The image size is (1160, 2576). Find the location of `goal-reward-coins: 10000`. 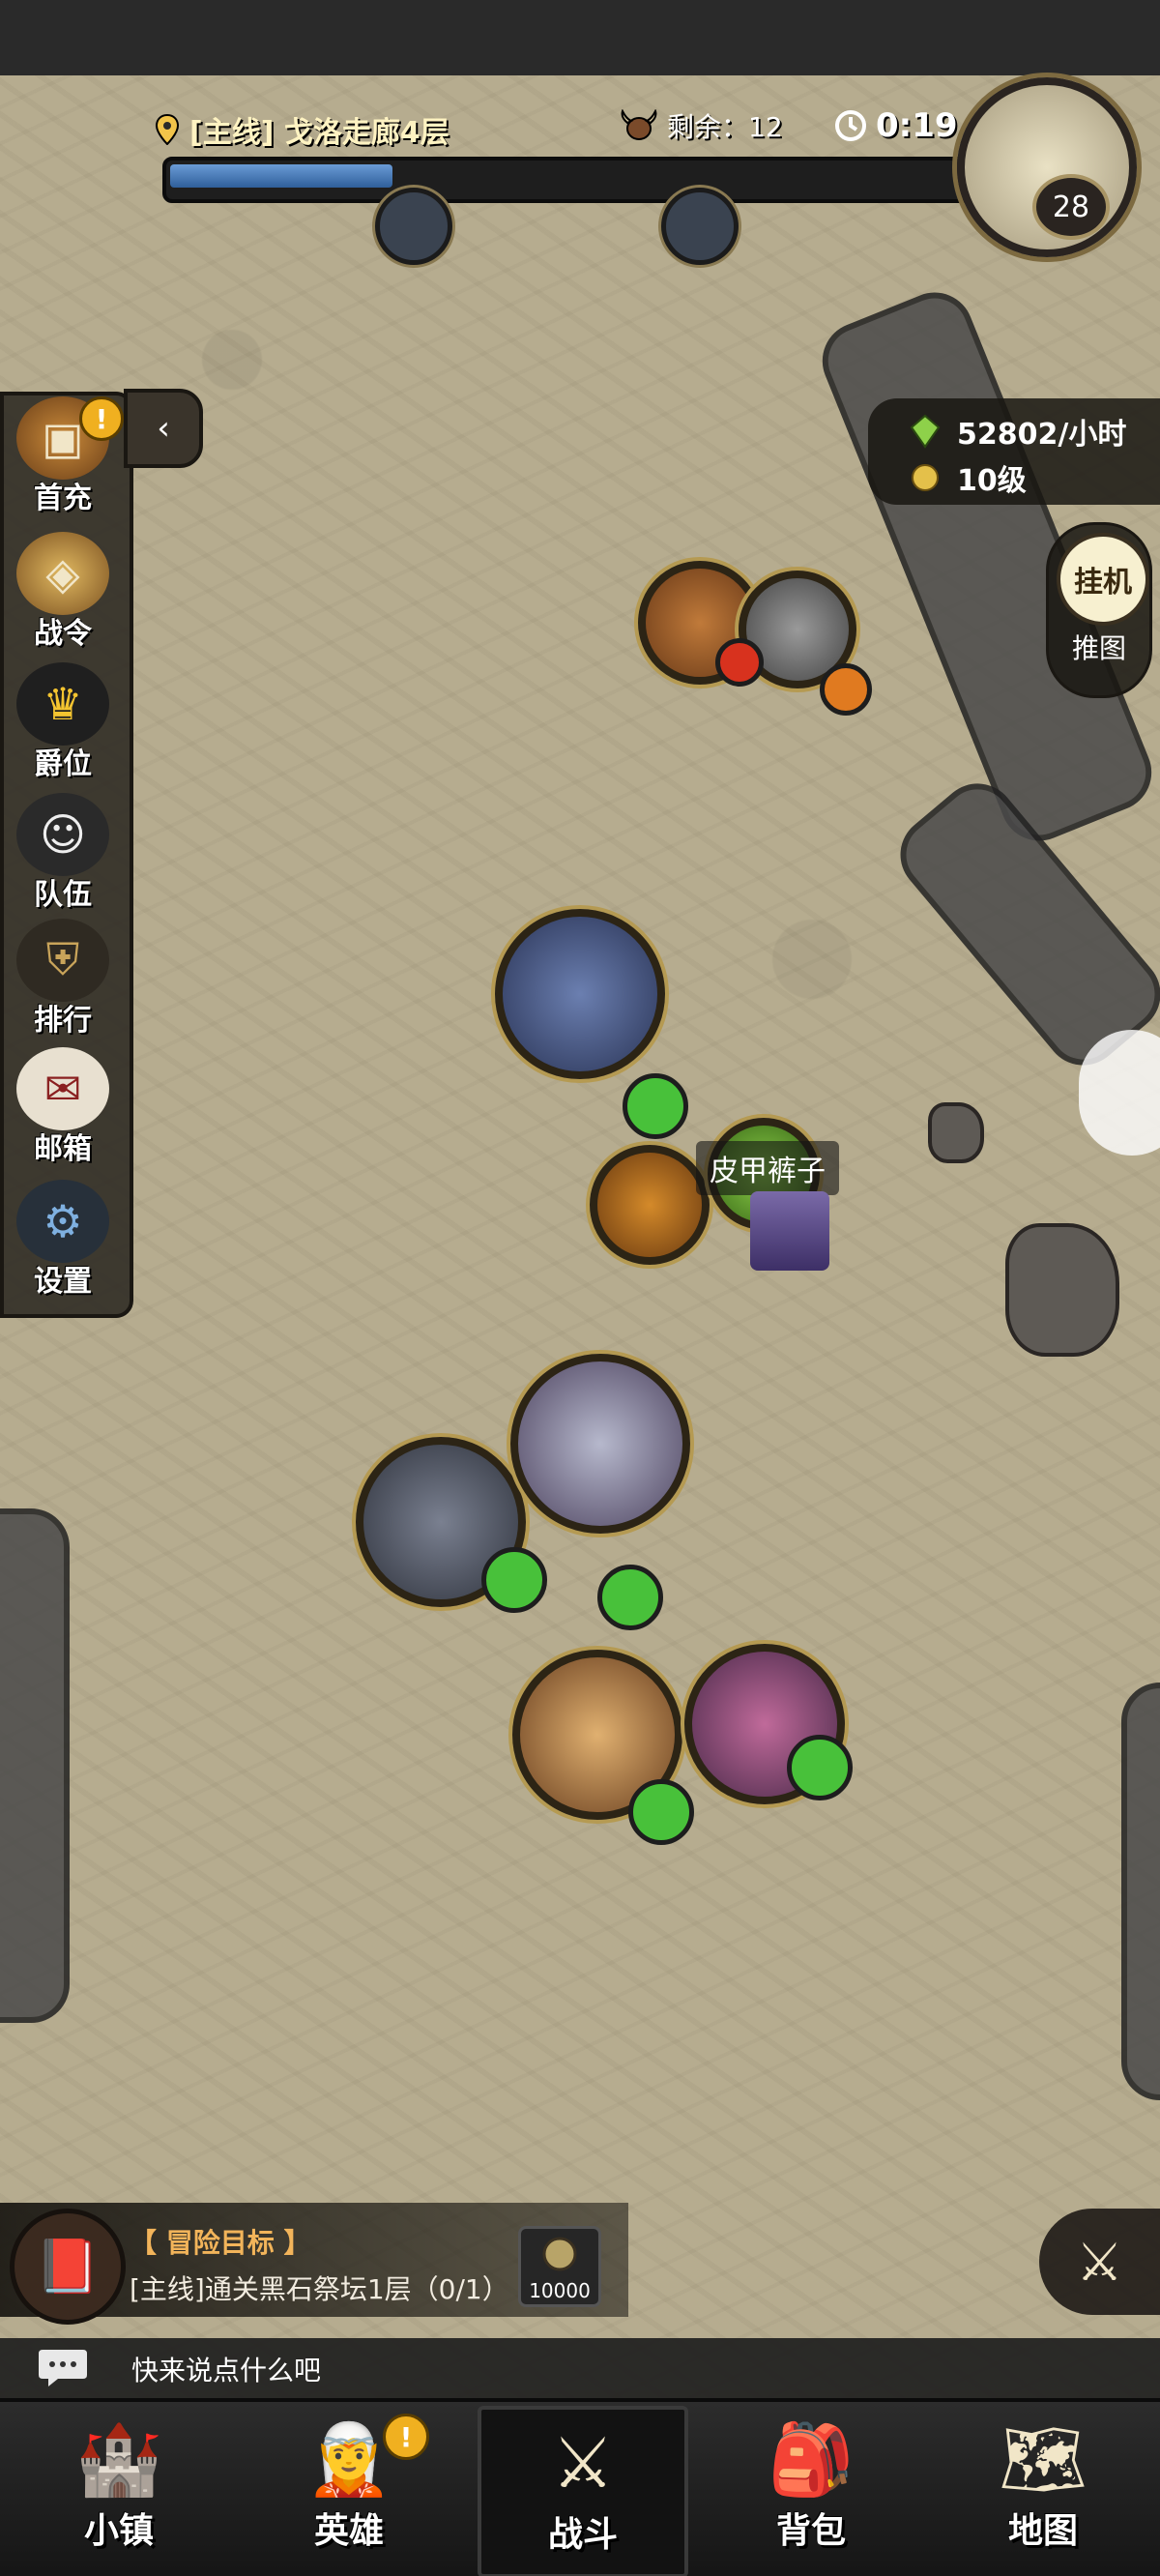

goal-reward-coins: 10000 is located at coordinates (560, 2266).